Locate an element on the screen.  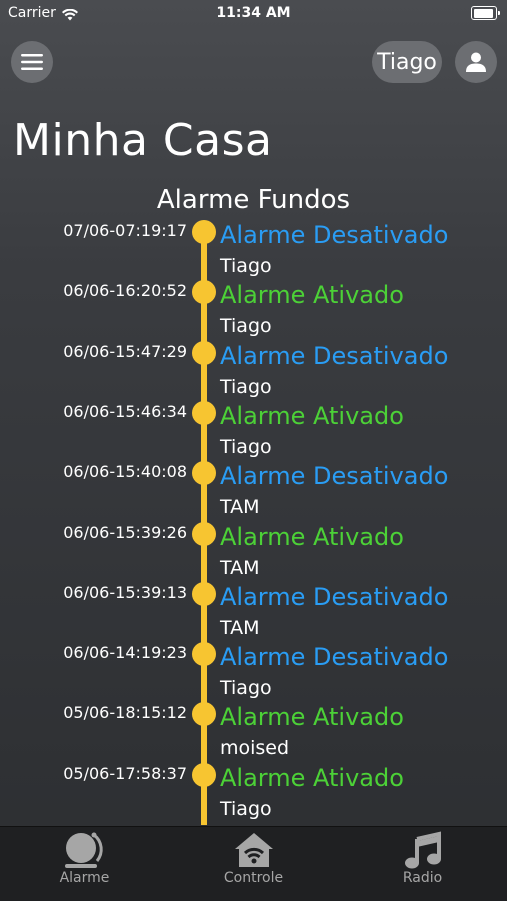
menu-button is located at coordinates (32, 62).